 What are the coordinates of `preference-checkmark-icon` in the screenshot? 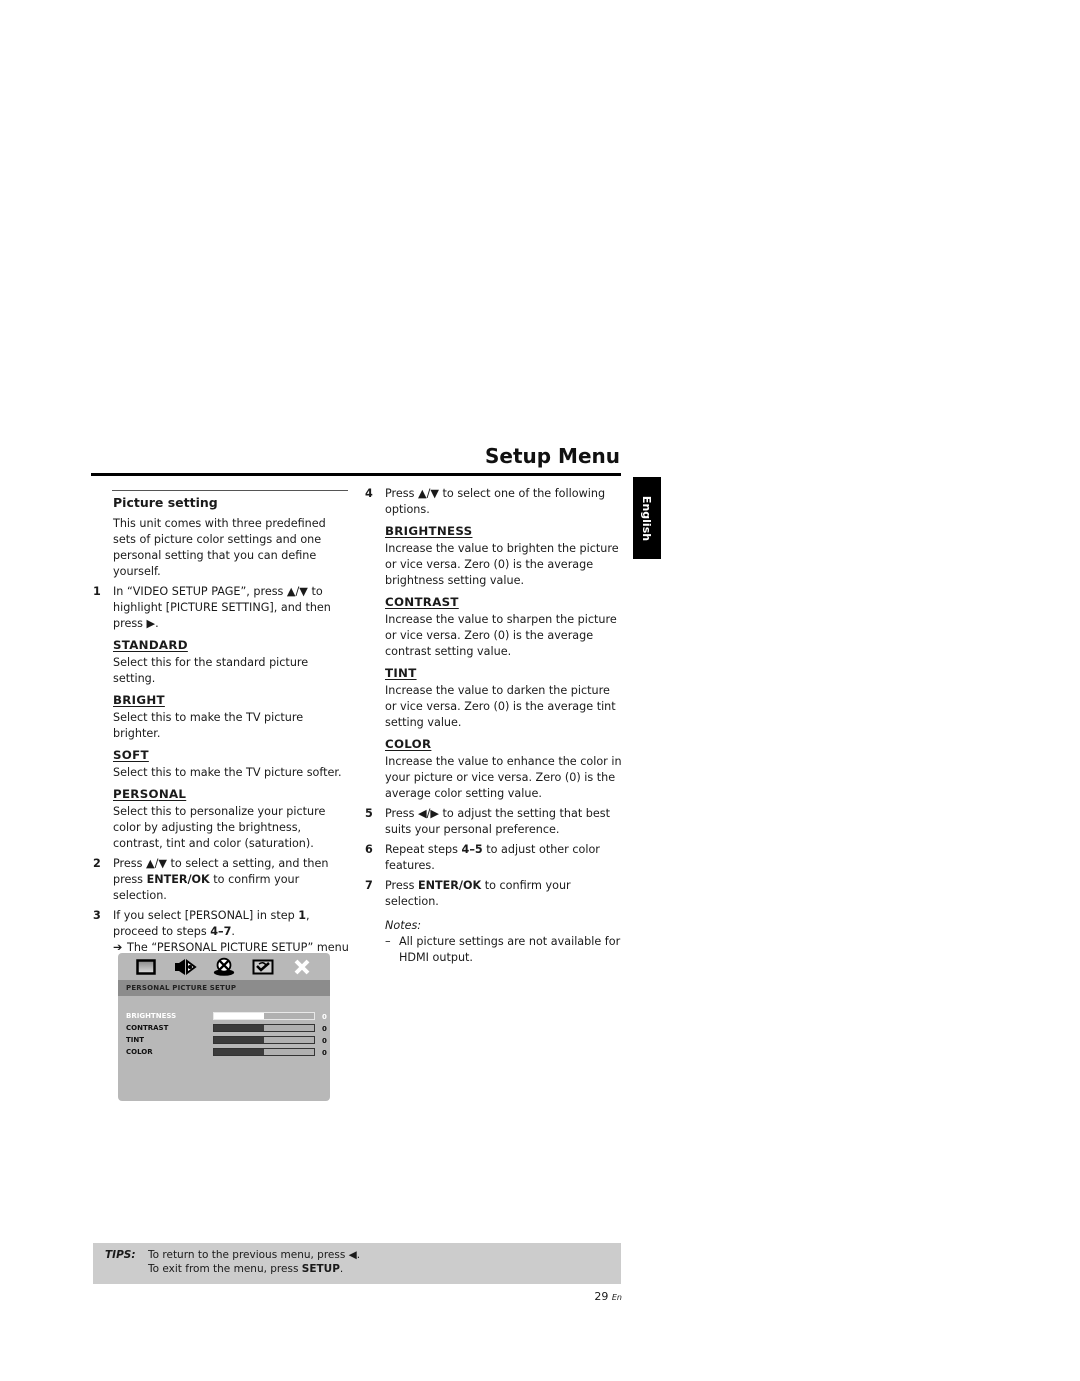 It's located at (263, 967).